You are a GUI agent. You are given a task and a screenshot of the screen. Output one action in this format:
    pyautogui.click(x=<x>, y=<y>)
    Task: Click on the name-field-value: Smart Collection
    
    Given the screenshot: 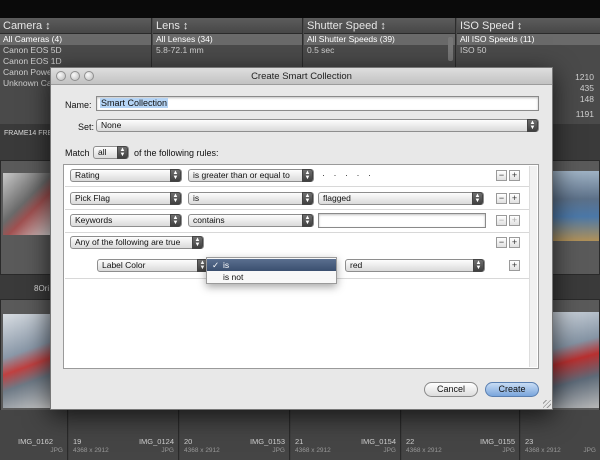 What is the action you would take?
    pyautogui.click(x=134, y=103)
    